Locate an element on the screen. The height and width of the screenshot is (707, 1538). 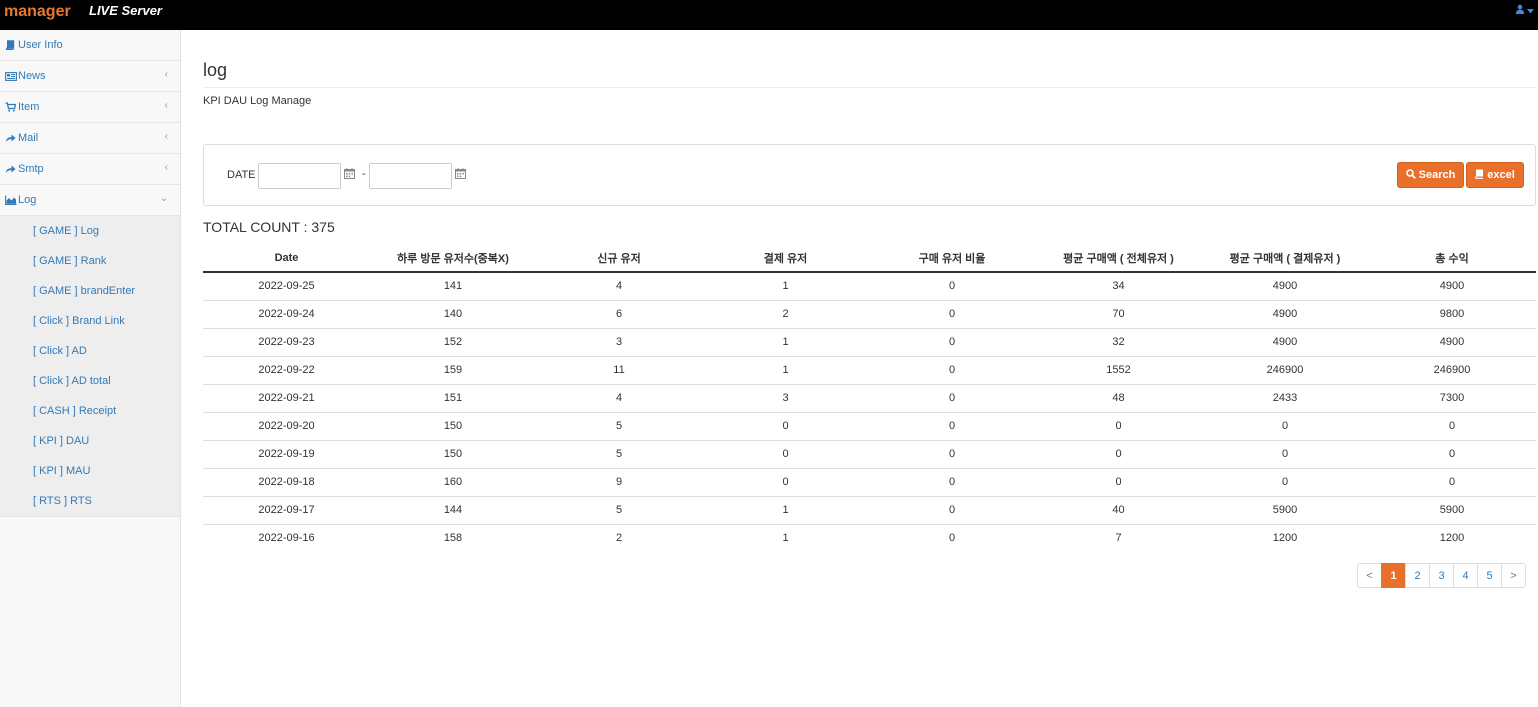
table-cell: 6 is located at coordinates (619, 313).